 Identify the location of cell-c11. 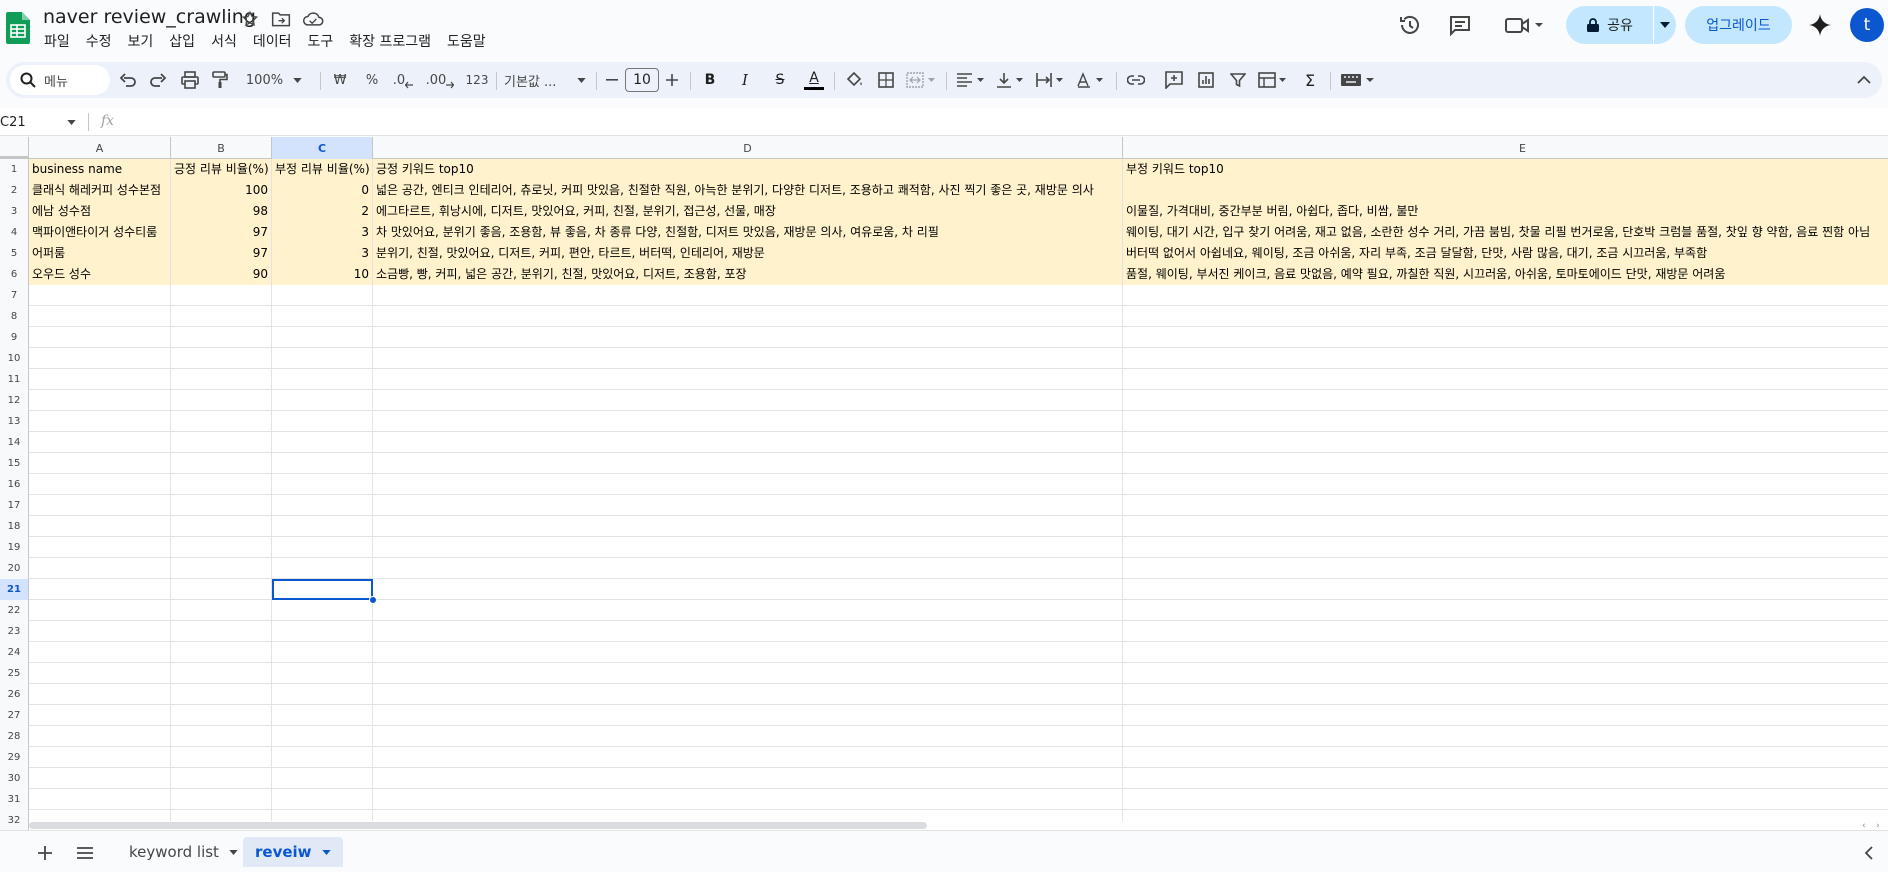
(322, 379).